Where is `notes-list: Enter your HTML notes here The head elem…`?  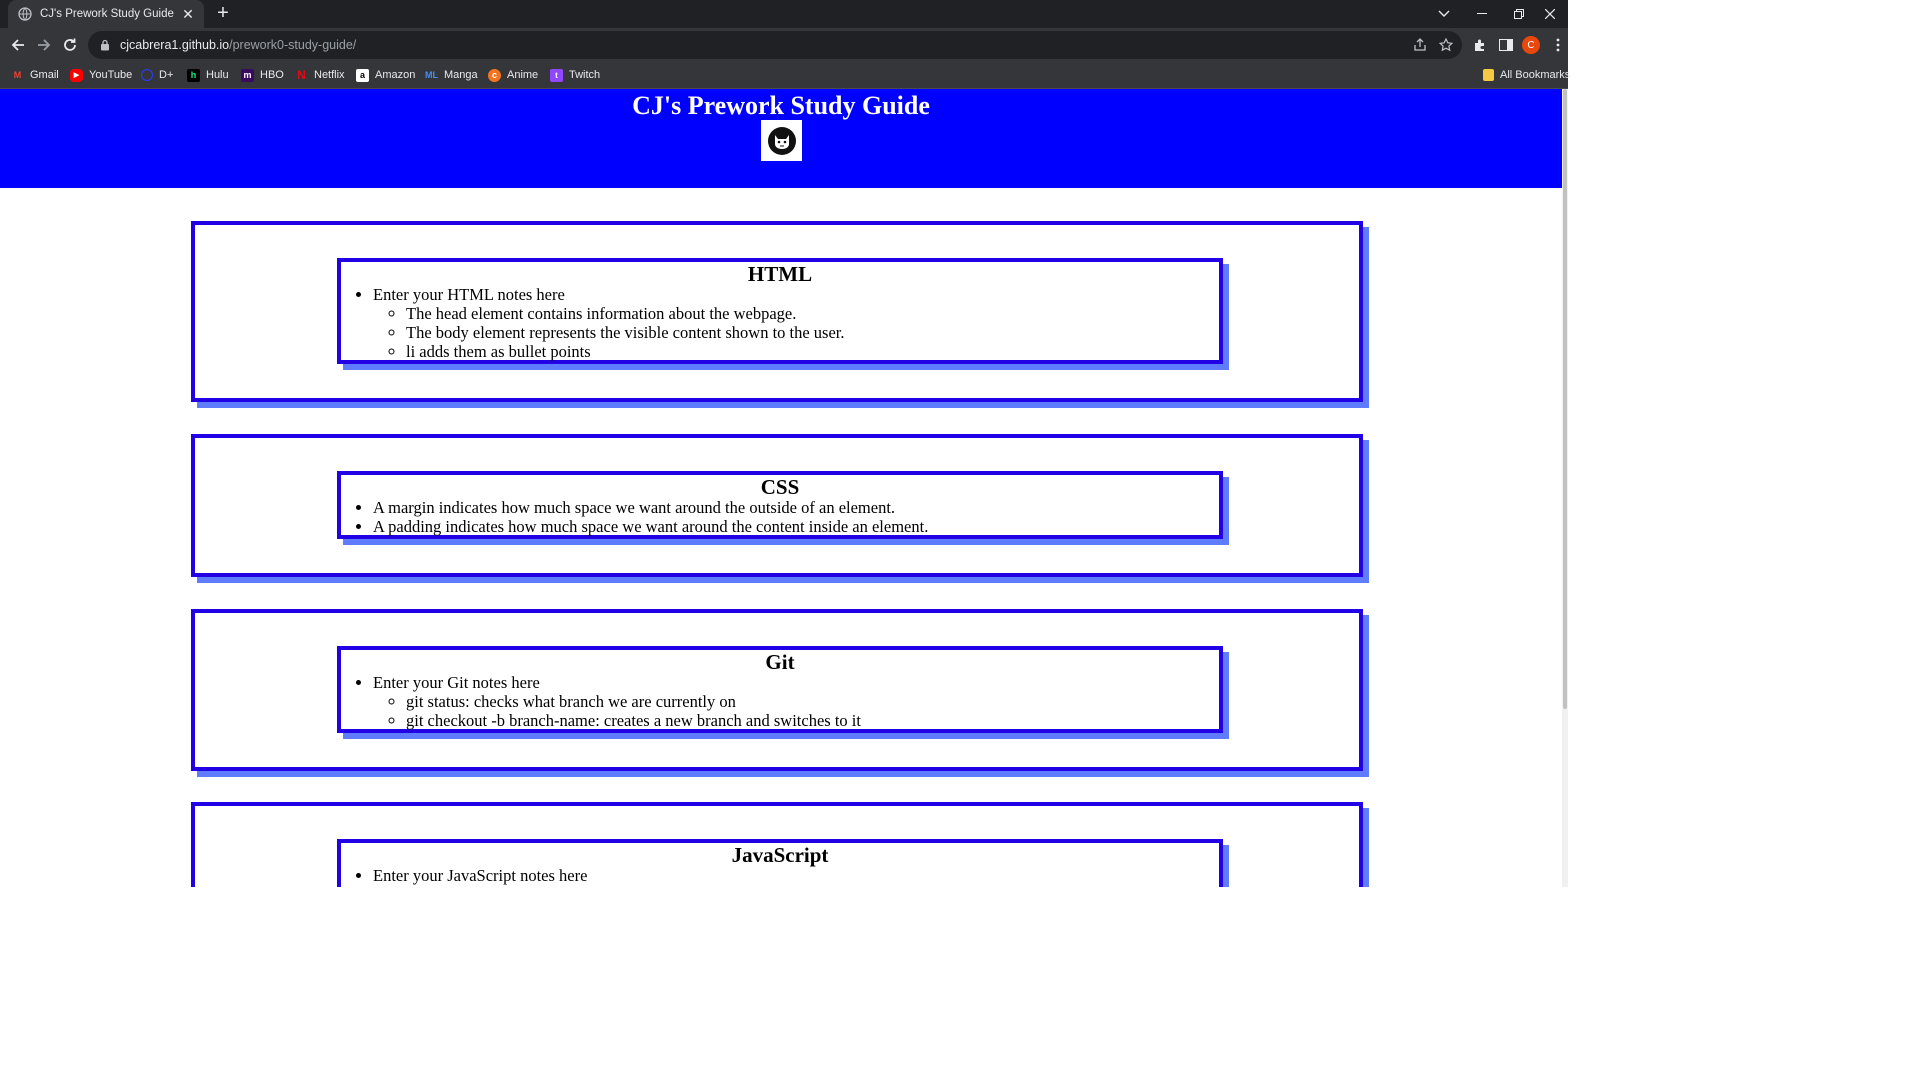 notes-list: Enter your HTML notes here The head elem… is located at coordinates (780, 323).